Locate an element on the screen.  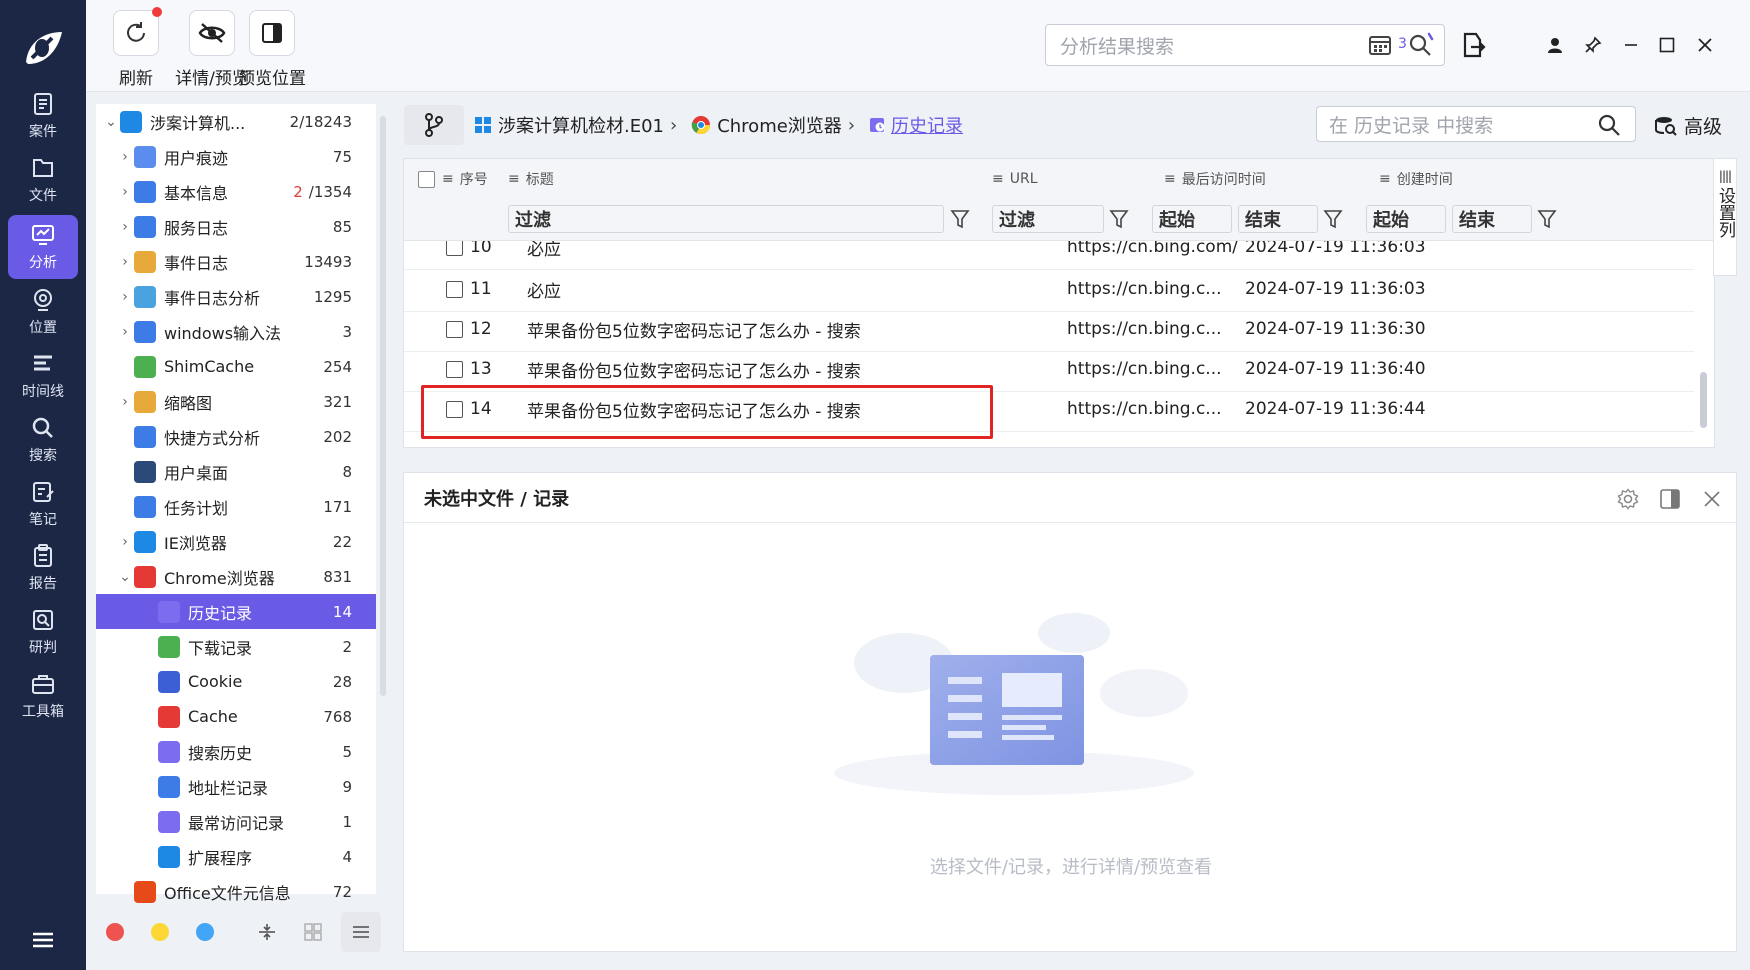
tree-item-label: 最常访问记录 is located at coordinates (236, 823).